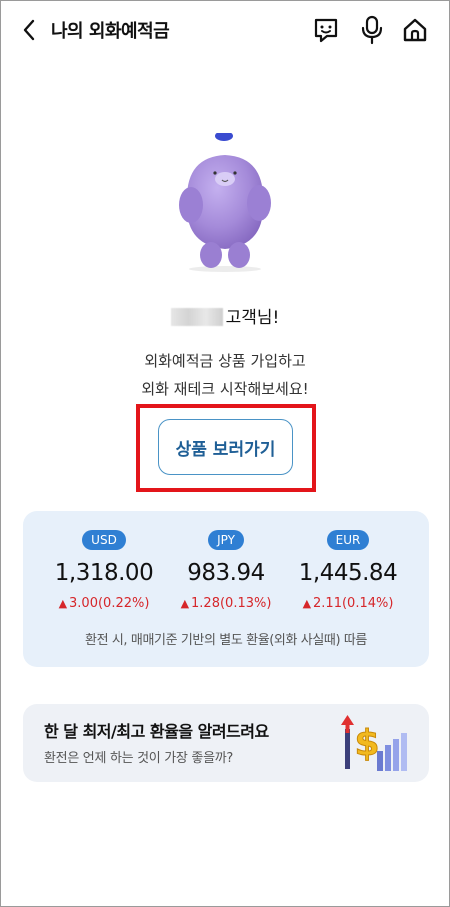 This screenshot has width=450, height=907. What do you see at coordinates (225, 30) in the screenshot?
I see `top-bar: 나의 외화예적금` at bounding box center [225, 30].